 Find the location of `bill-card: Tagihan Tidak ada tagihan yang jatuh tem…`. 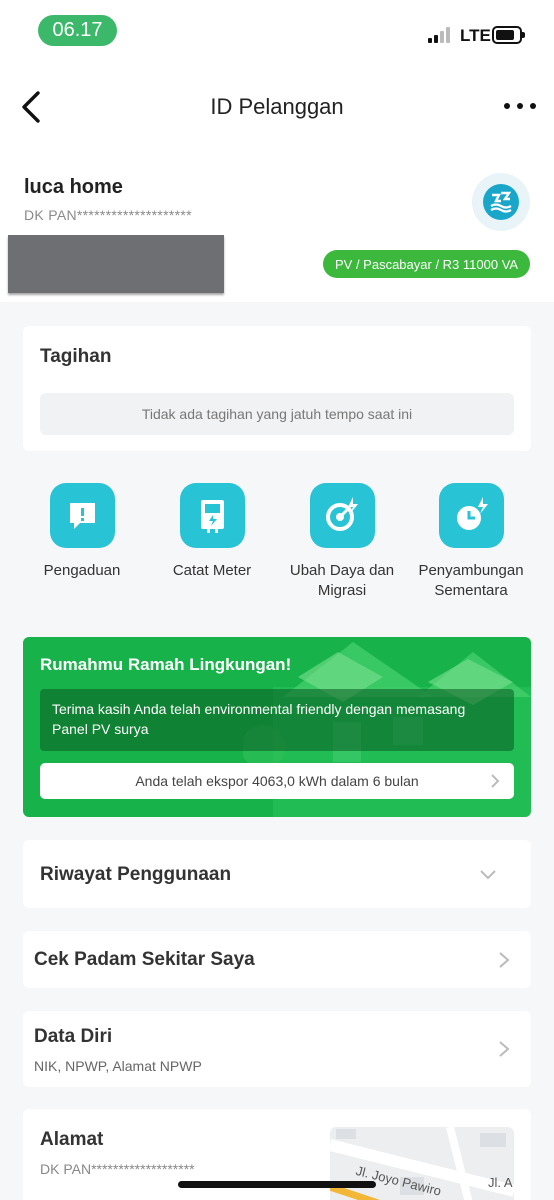

bill-card: Tagihan Tidak ada tagihan yang jatuh tem… is located at coordinates (277, 388).